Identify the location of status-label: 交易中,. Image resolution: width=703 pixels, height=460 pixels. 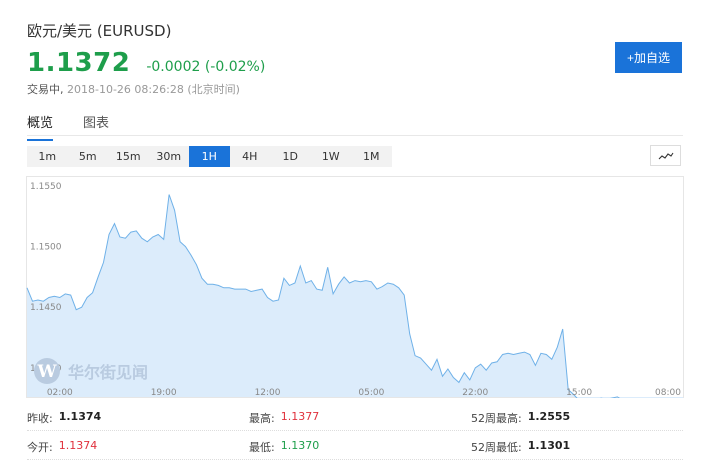
(45, 89).